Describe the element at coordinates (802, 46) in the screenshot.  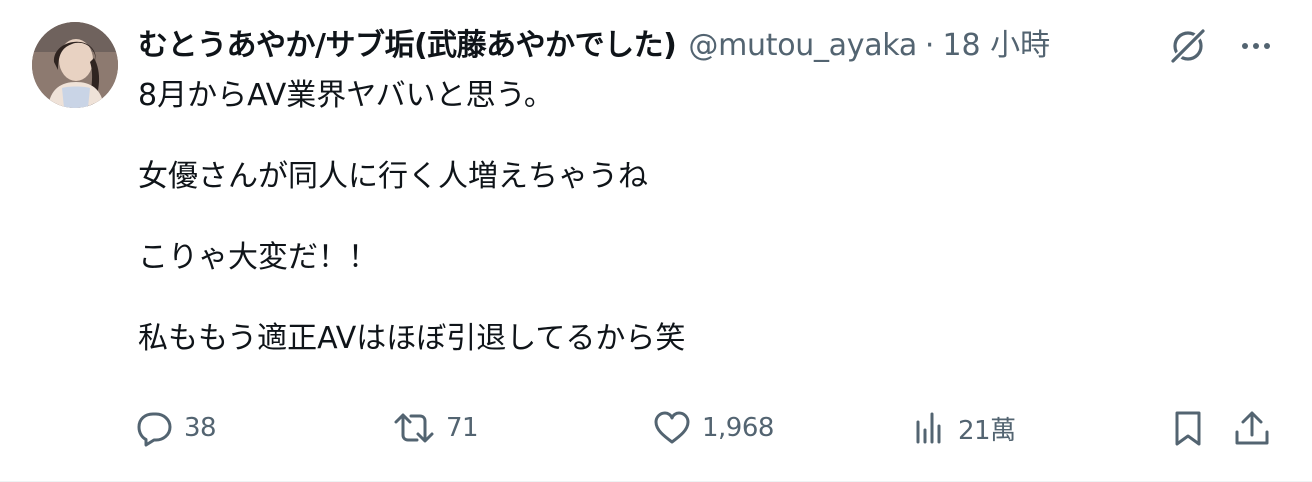
I see `author-handle: @mutou_ayaka` at that location.